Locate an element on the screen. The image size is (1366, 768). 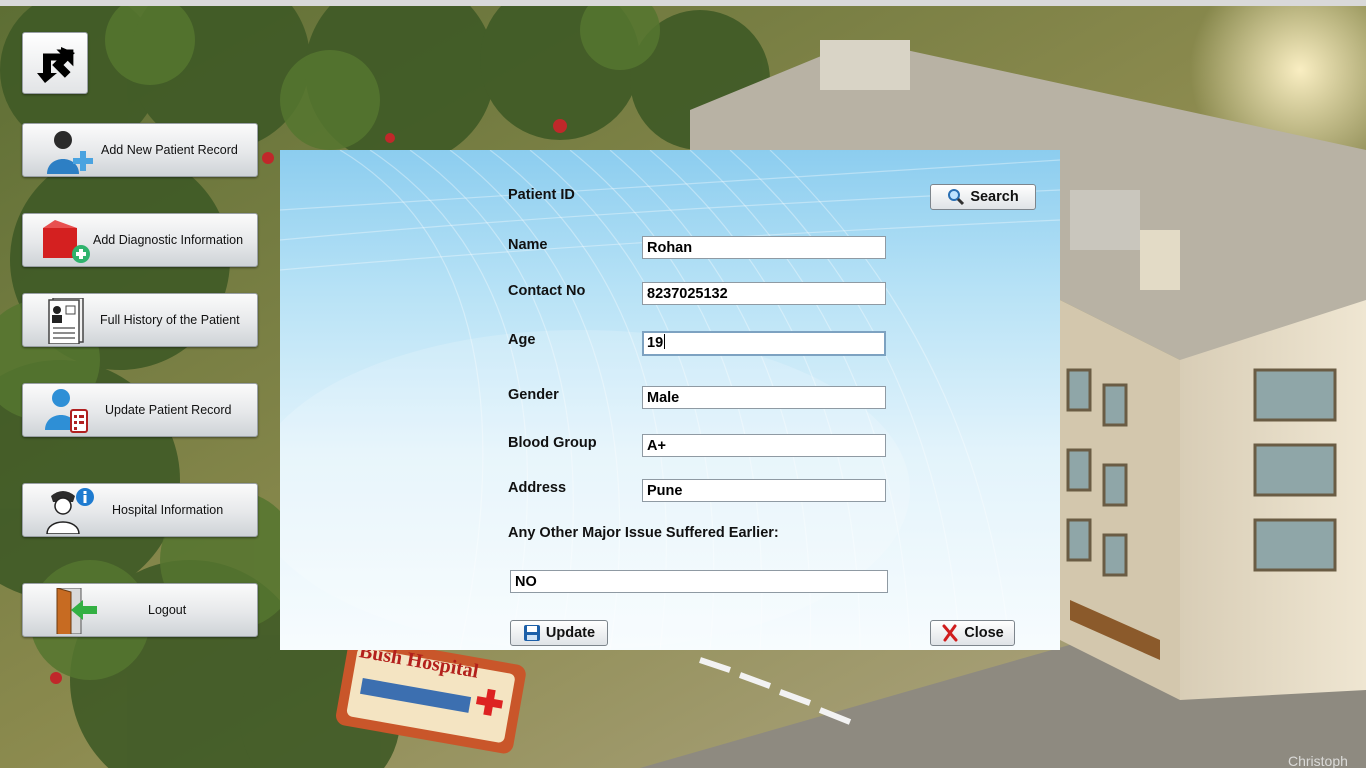
age-field-value: 19 is located at coordinates (655, 343).